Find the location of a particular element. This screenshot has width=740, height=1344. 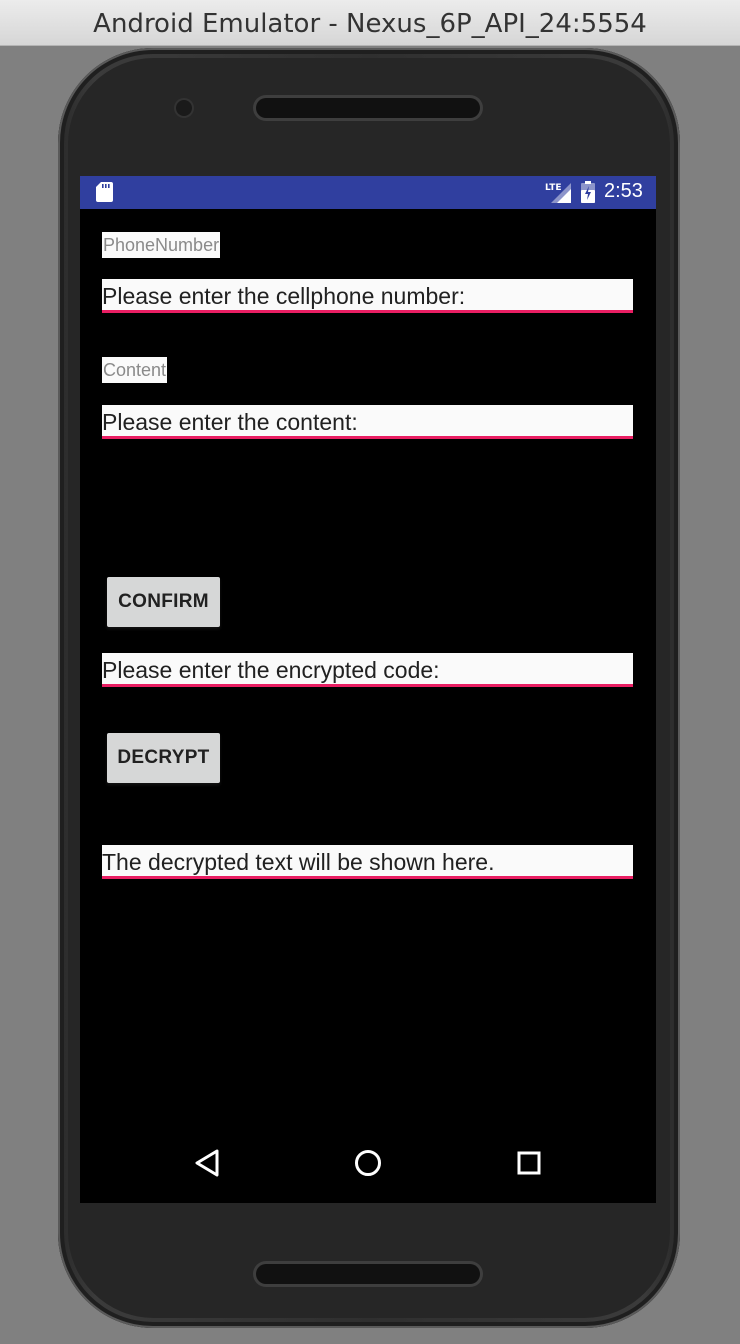

bottom-speaker-grille is located at coordinates (368, 1274).